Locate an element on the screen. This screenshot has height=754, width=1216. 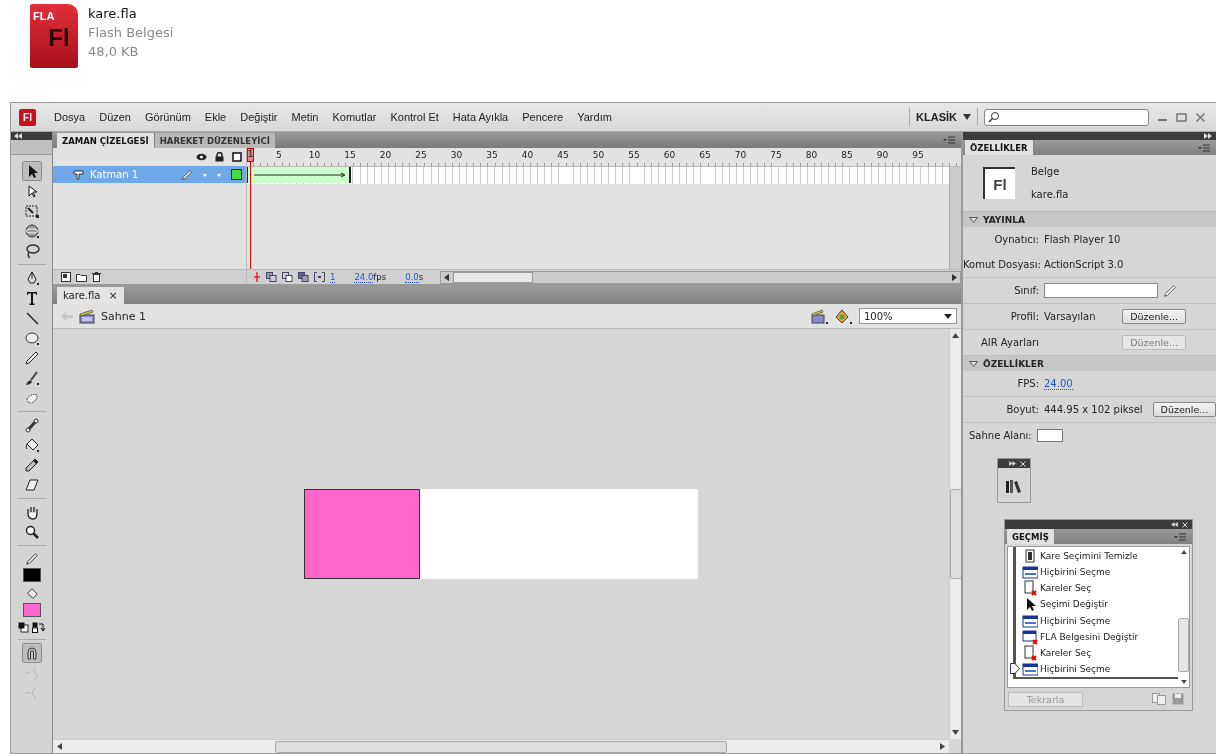
stage-color-swatch is located at coordinates (1049, 435).